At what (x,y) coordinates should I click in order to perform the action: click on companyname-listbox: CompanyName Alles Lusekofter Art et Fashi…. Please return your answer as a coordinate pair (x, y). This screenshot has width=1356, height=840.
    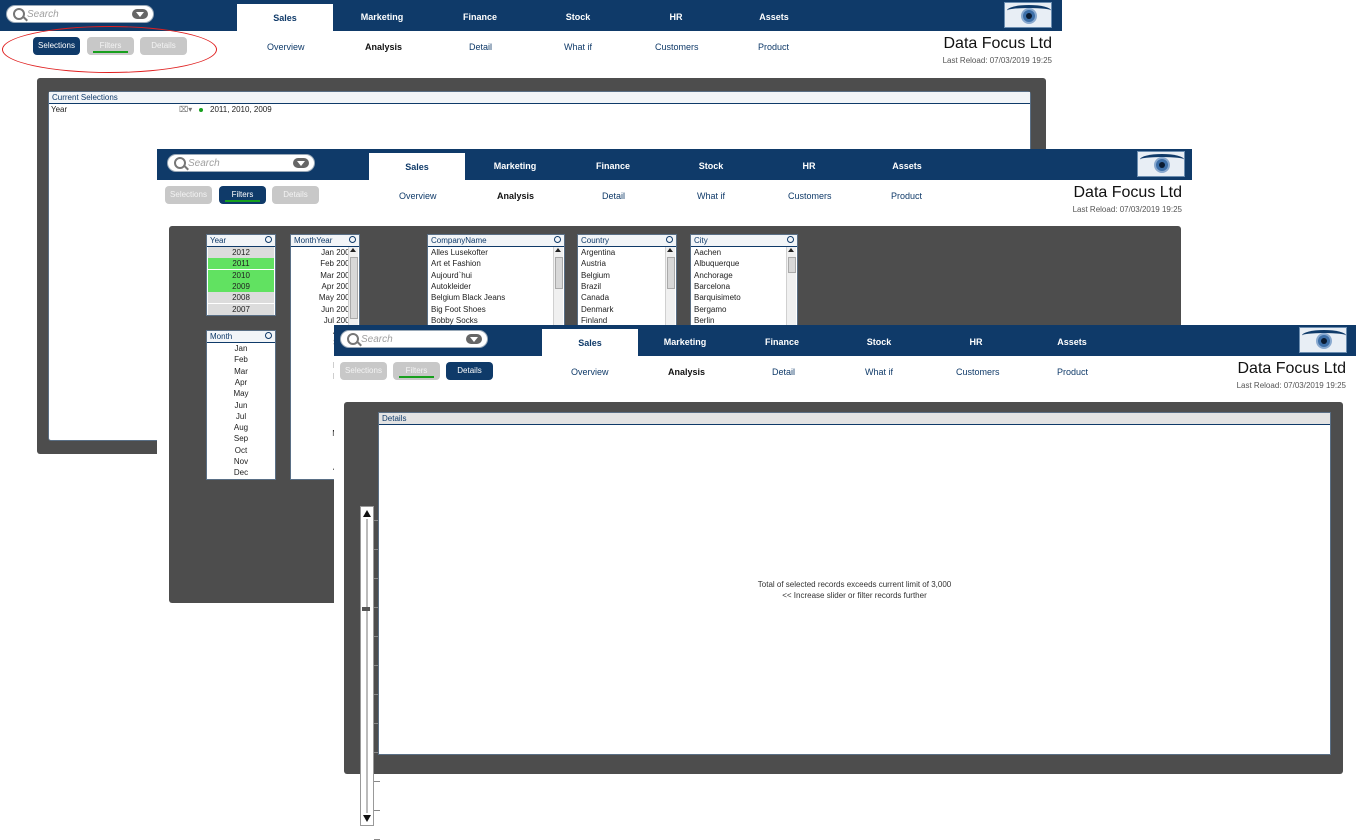
    Looking at the image, I should click on (496, 280).